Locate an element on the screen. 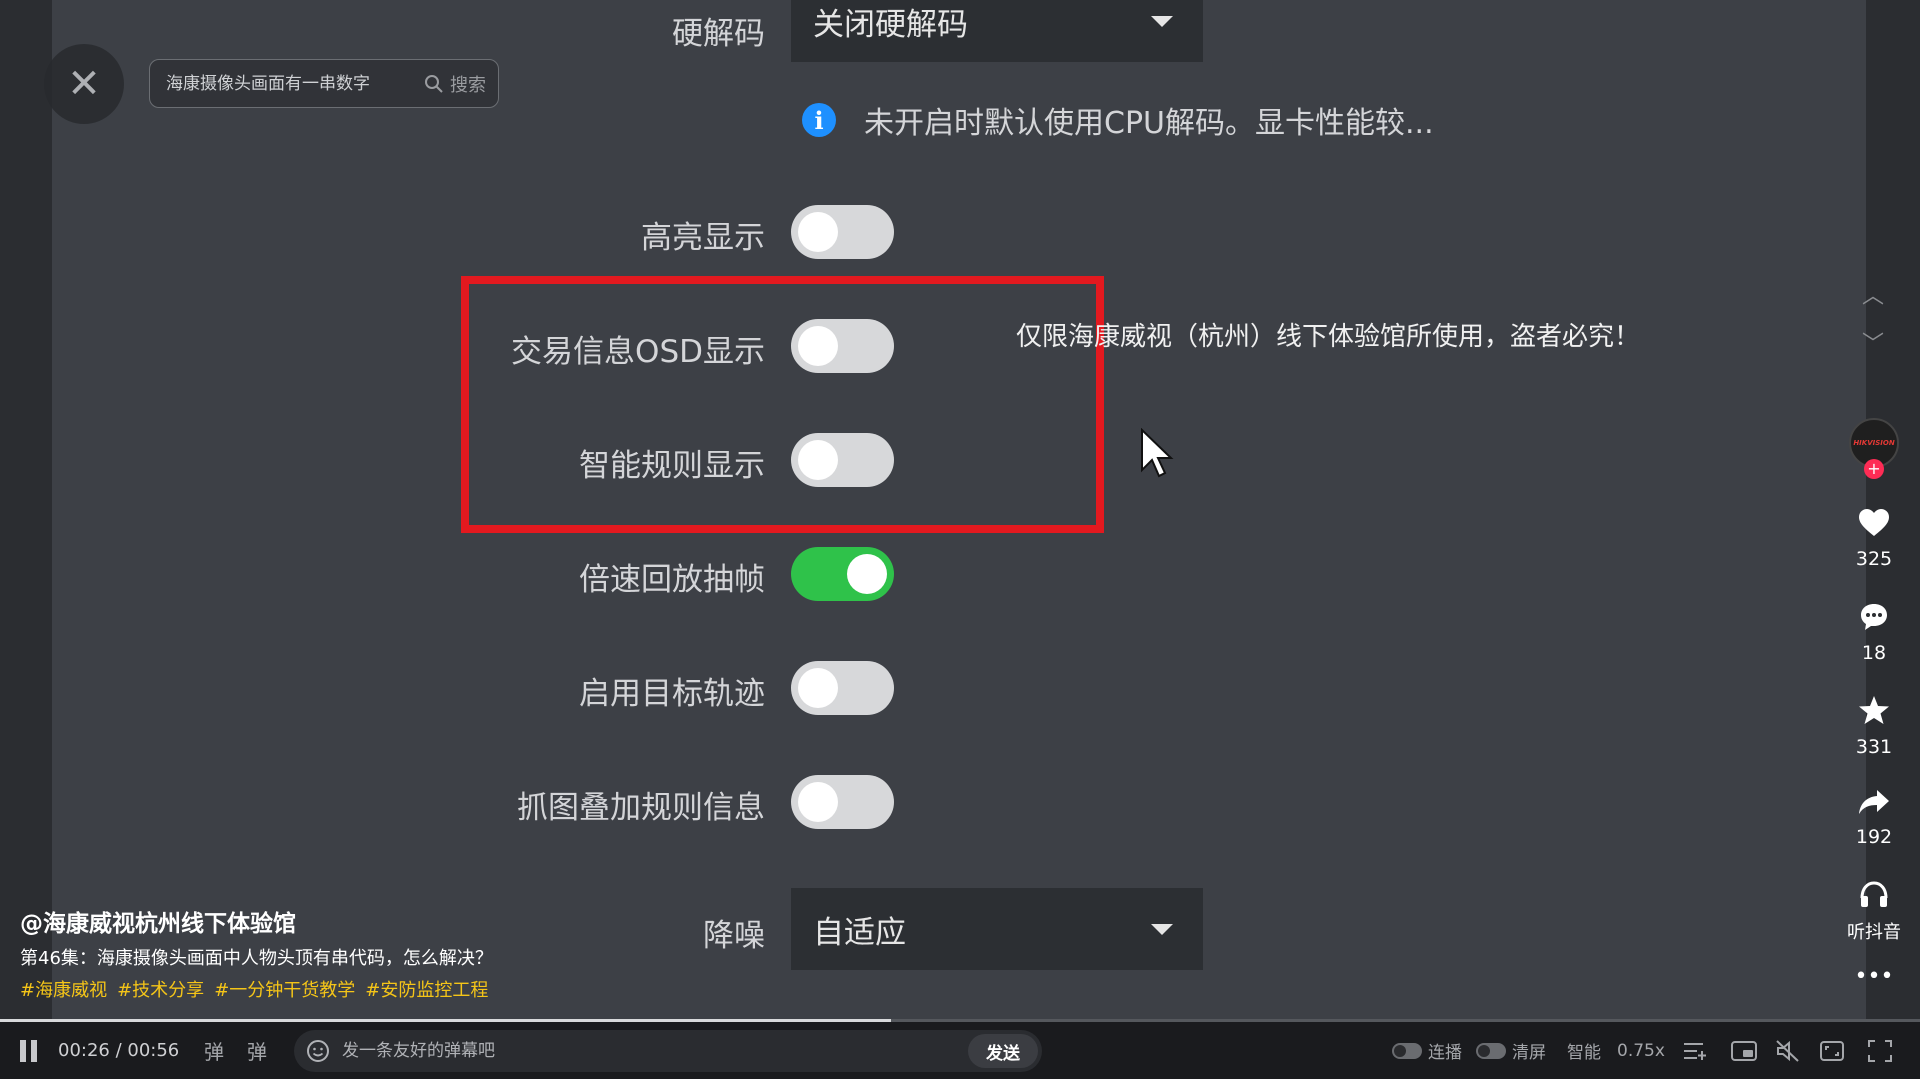  hashtag-list: #海康威视 #技术分享 #一分钟干货教学 #安防监控工程 is located at coordinates (254, 989).